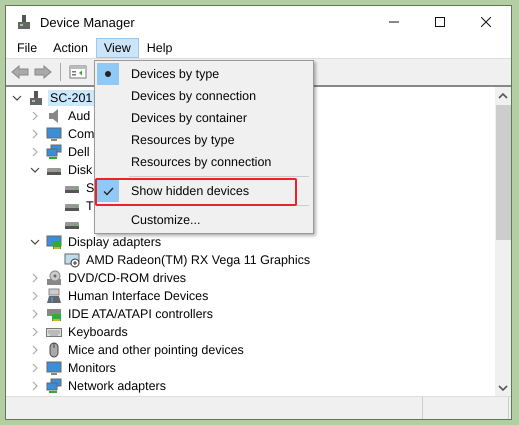 This screenshot has height=425, width=519. What do you see at coordinates (138, 296) in the screenshot?
I see `tree-item: Human Interface Devices` at bounding box center [138, 296].